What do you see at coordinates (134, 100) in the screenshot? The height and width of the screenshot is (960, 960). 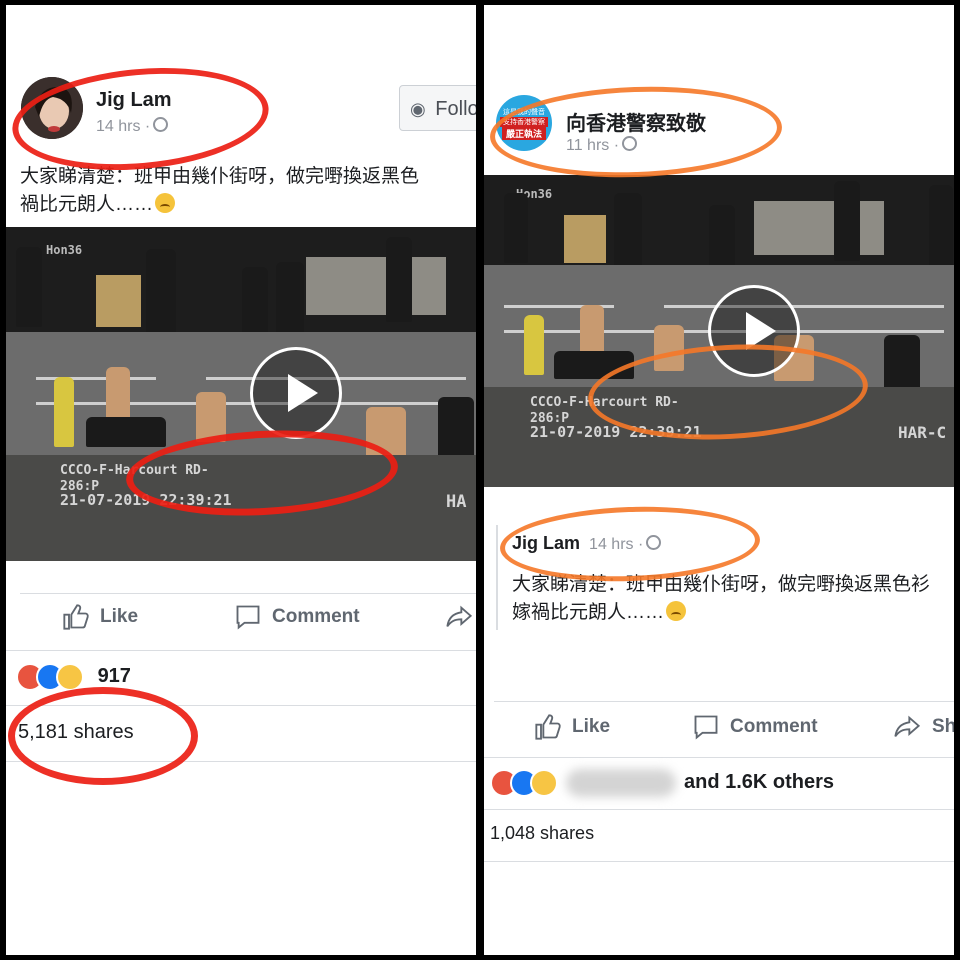 I see `post-author-name: Jig Lam` at bounding box center [134, 100].